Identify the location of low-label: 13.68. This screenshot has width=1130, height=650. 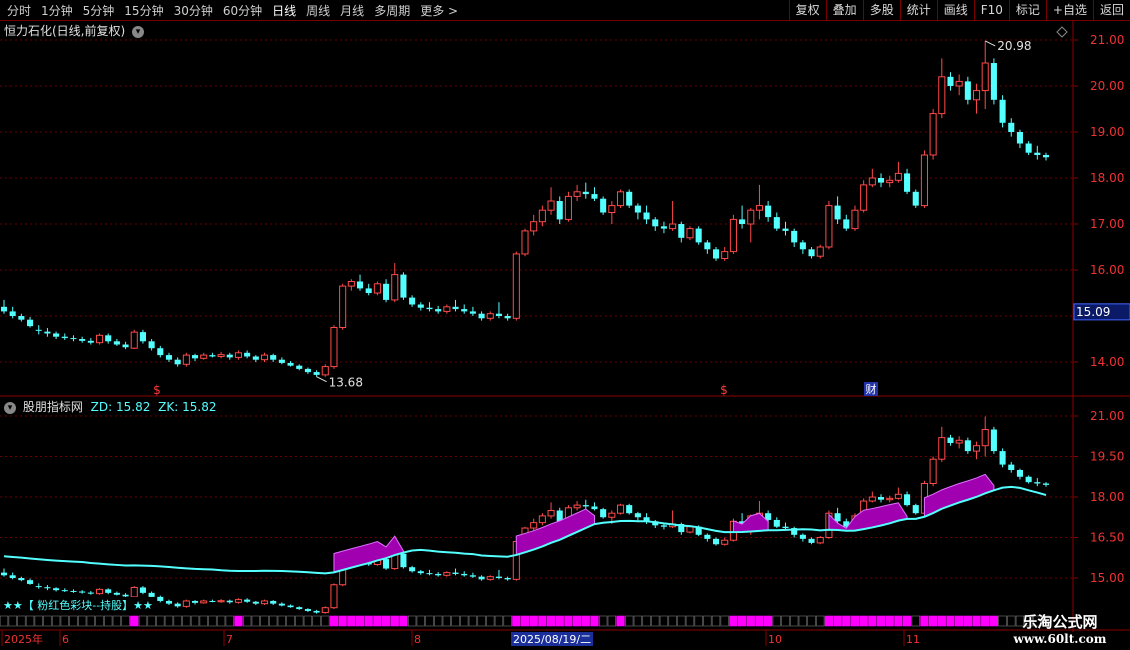
(346, 383).